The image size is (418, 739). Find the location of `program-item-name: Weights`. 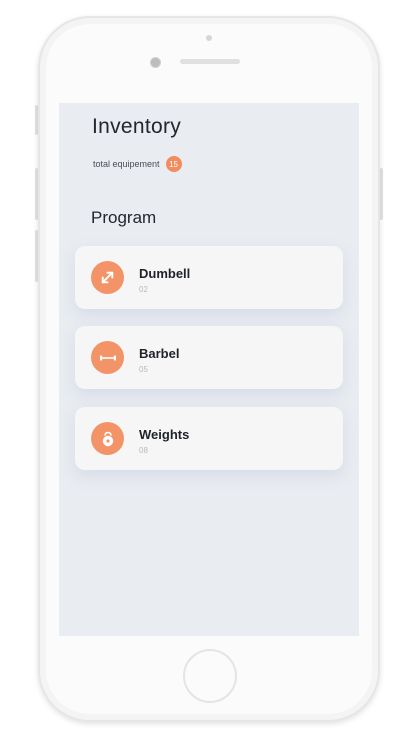

program-item-name: Weights is located at coordinates (164, 434).